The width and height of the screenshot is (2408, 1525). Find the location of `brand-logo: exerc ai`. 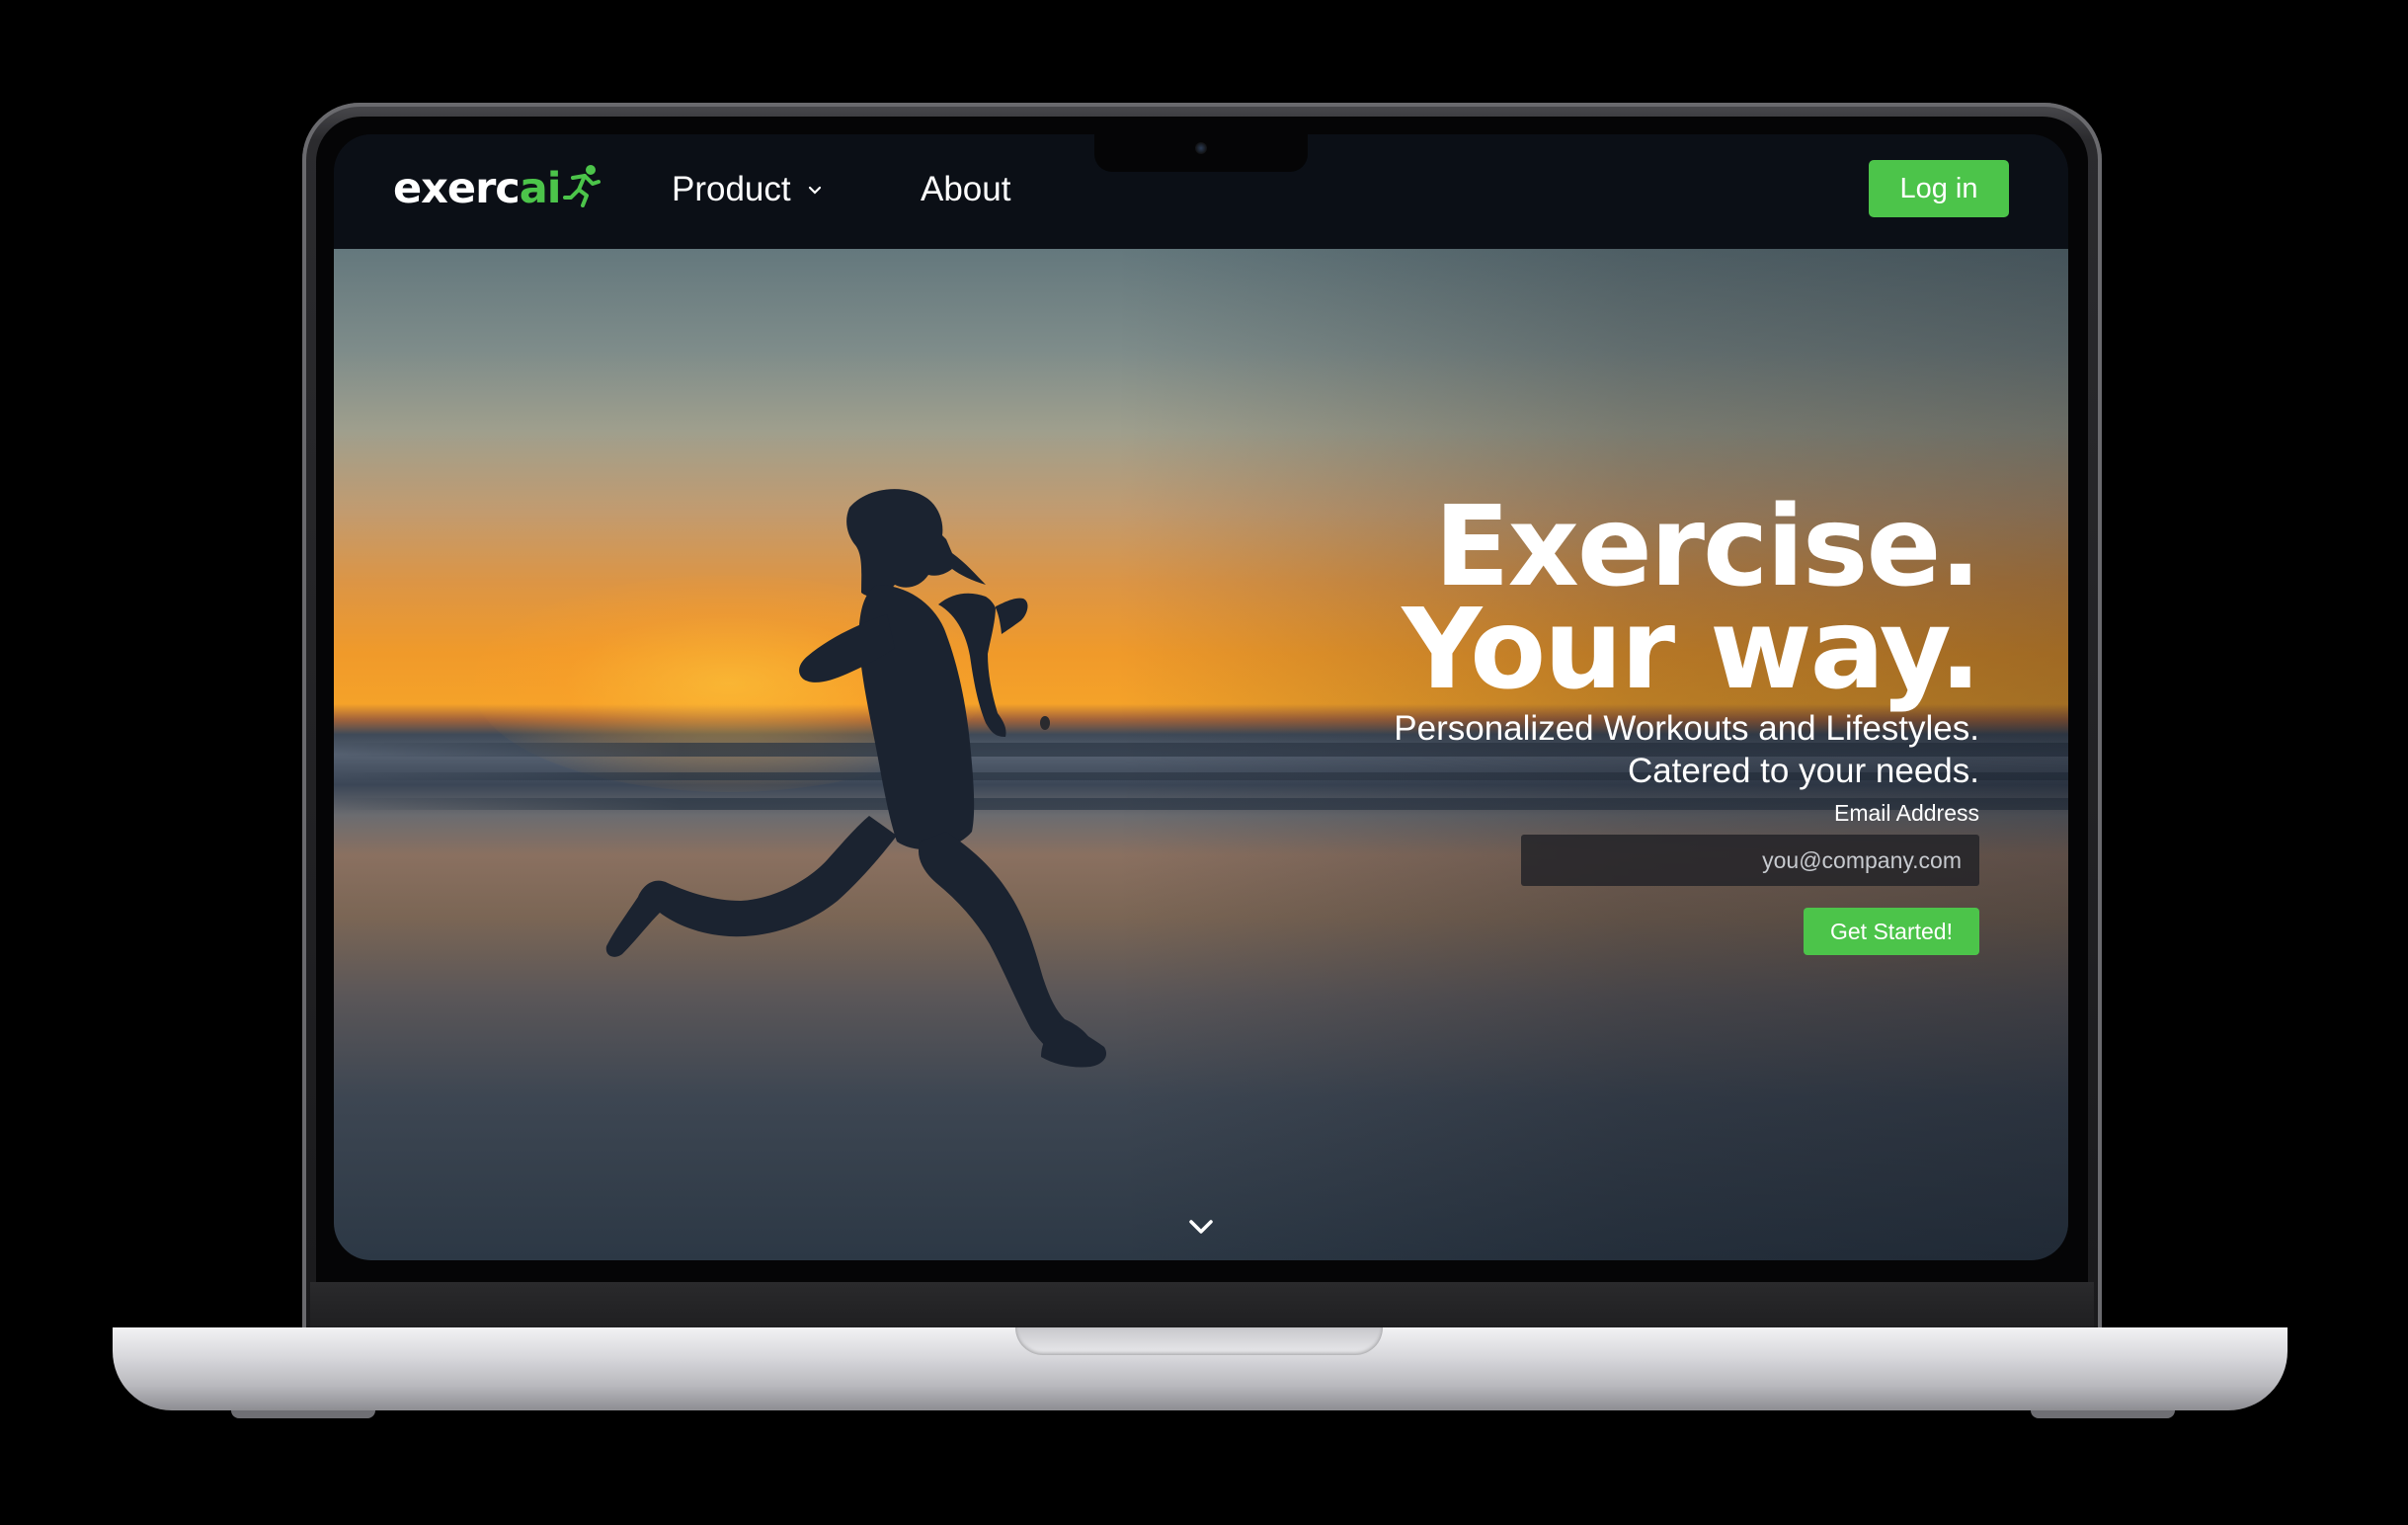

brand-logo: exerc ai is located at coordinates (498, 188).